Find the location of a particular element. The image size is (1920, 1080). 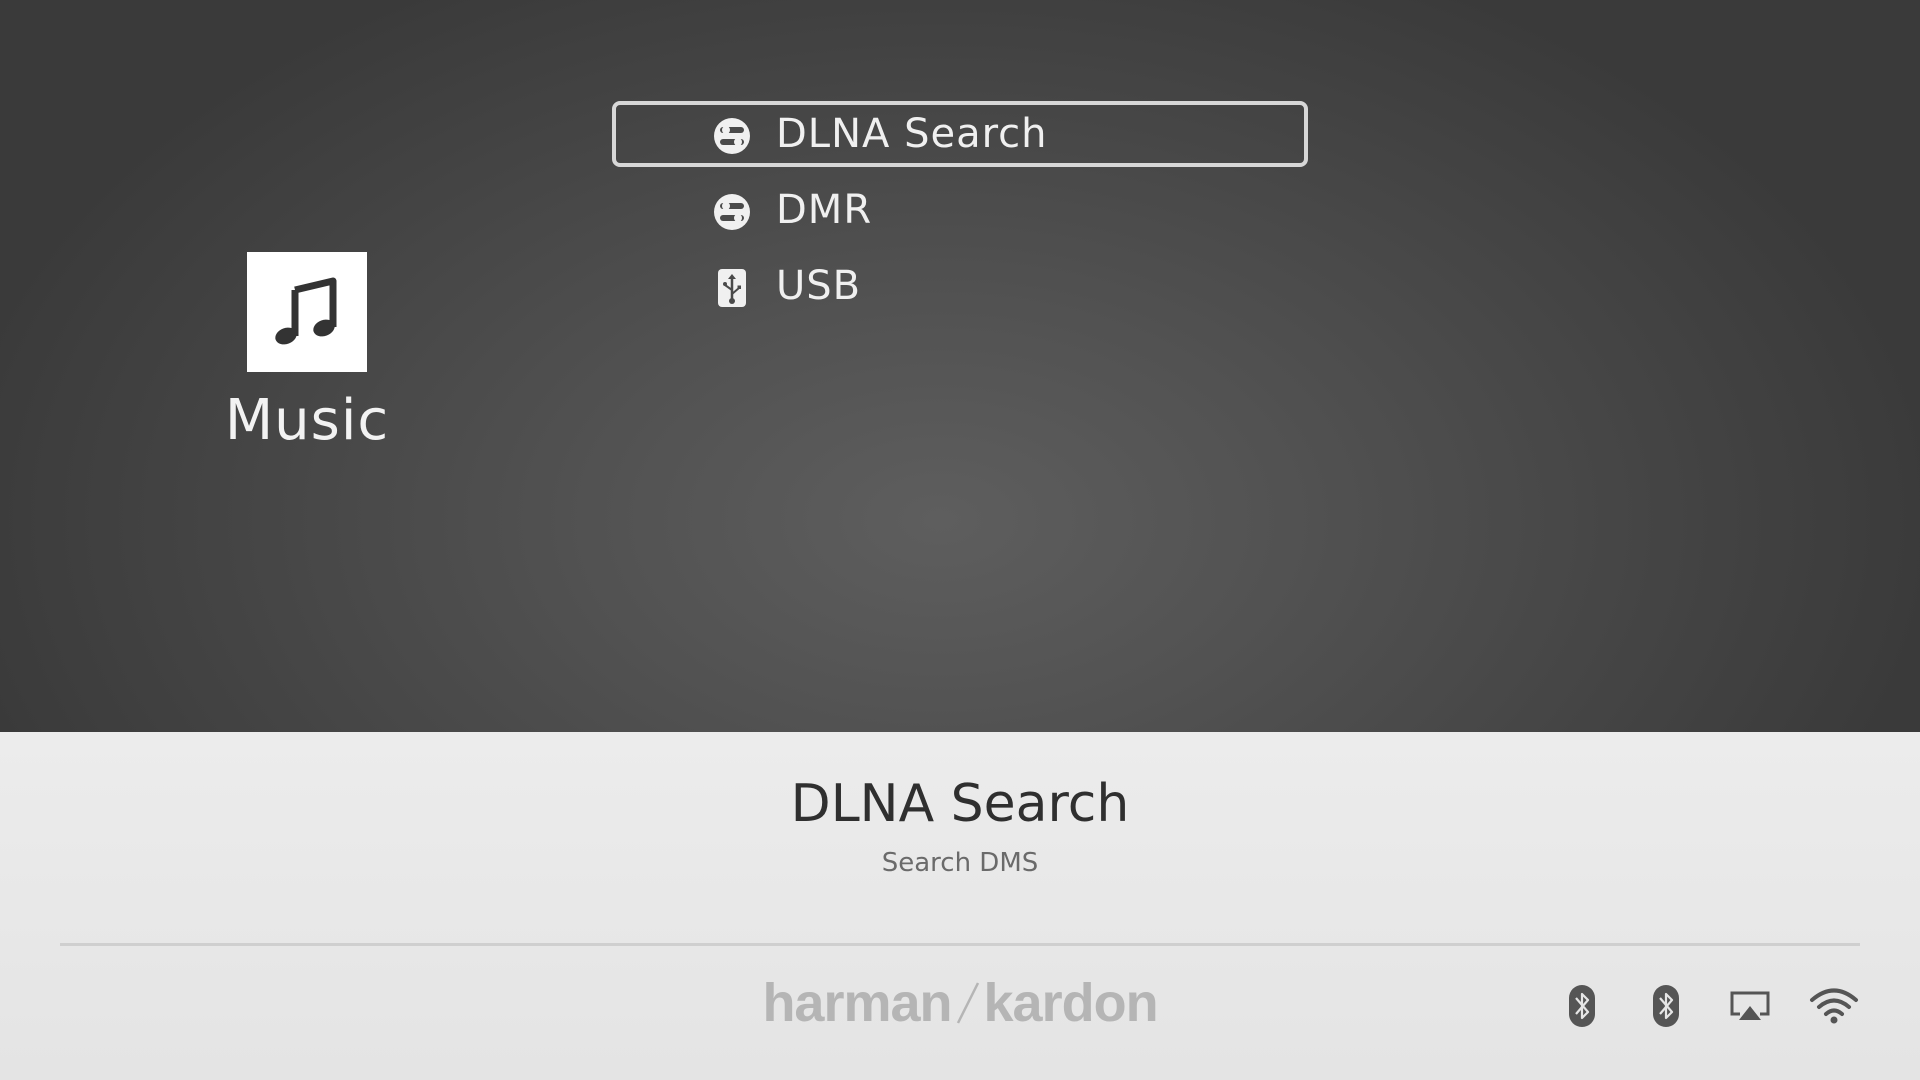

info-subtitle: Search DMS is located at coordinates (960, 863).